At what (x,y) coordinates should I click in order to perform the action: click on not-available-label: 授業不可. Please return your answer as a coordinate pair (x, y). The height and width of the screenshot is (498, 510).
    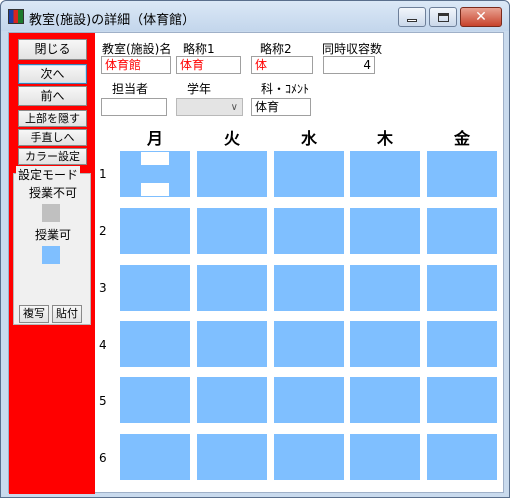
    Looking at the image, I should click on (52, 193).